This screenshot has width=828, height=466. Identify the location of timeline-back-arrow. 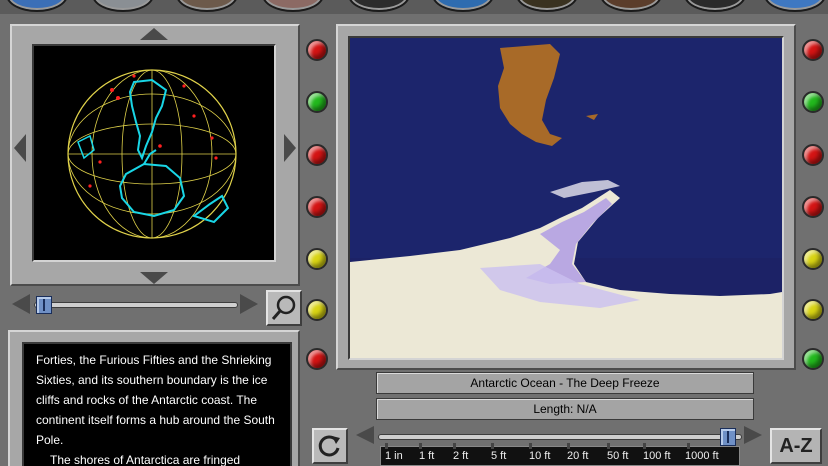
(365, 435).